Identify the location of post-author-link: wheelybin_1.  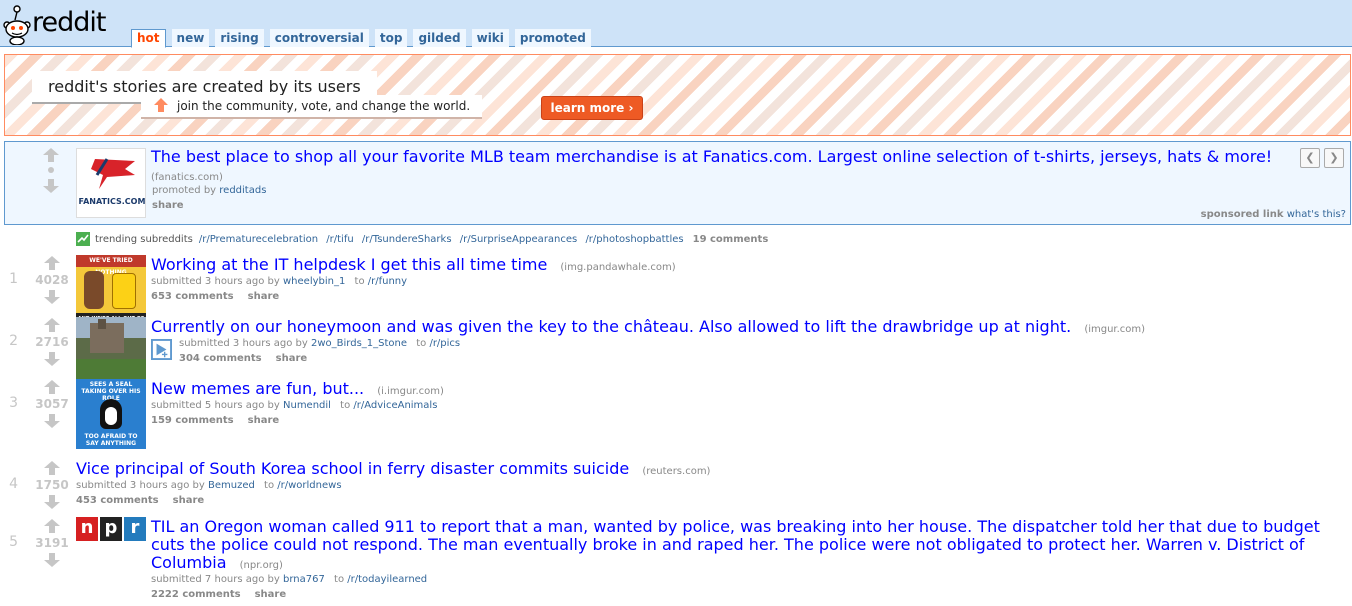
(314, 281).